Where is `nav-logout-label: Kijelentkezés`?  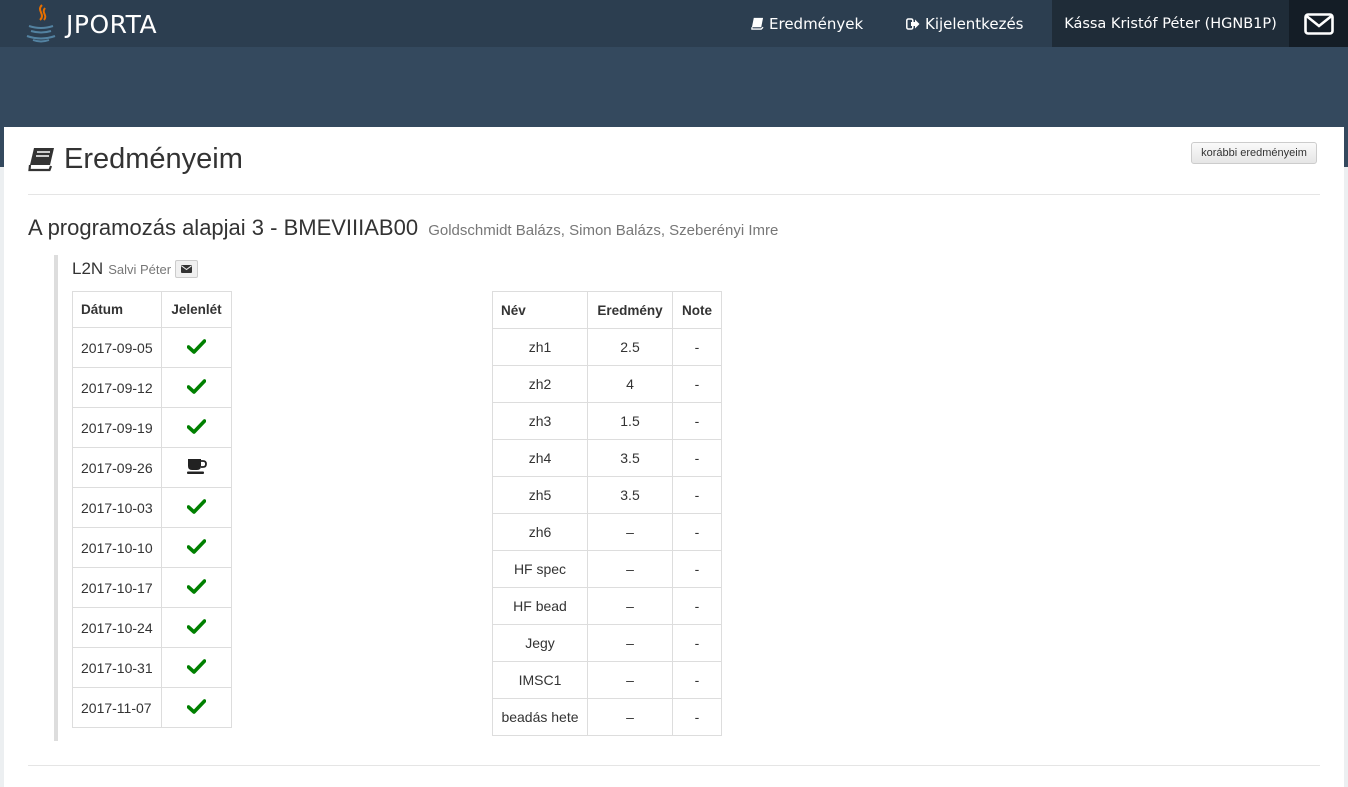 nav-logout-label: Kijelentkezés is located at coordinates (974, 23).